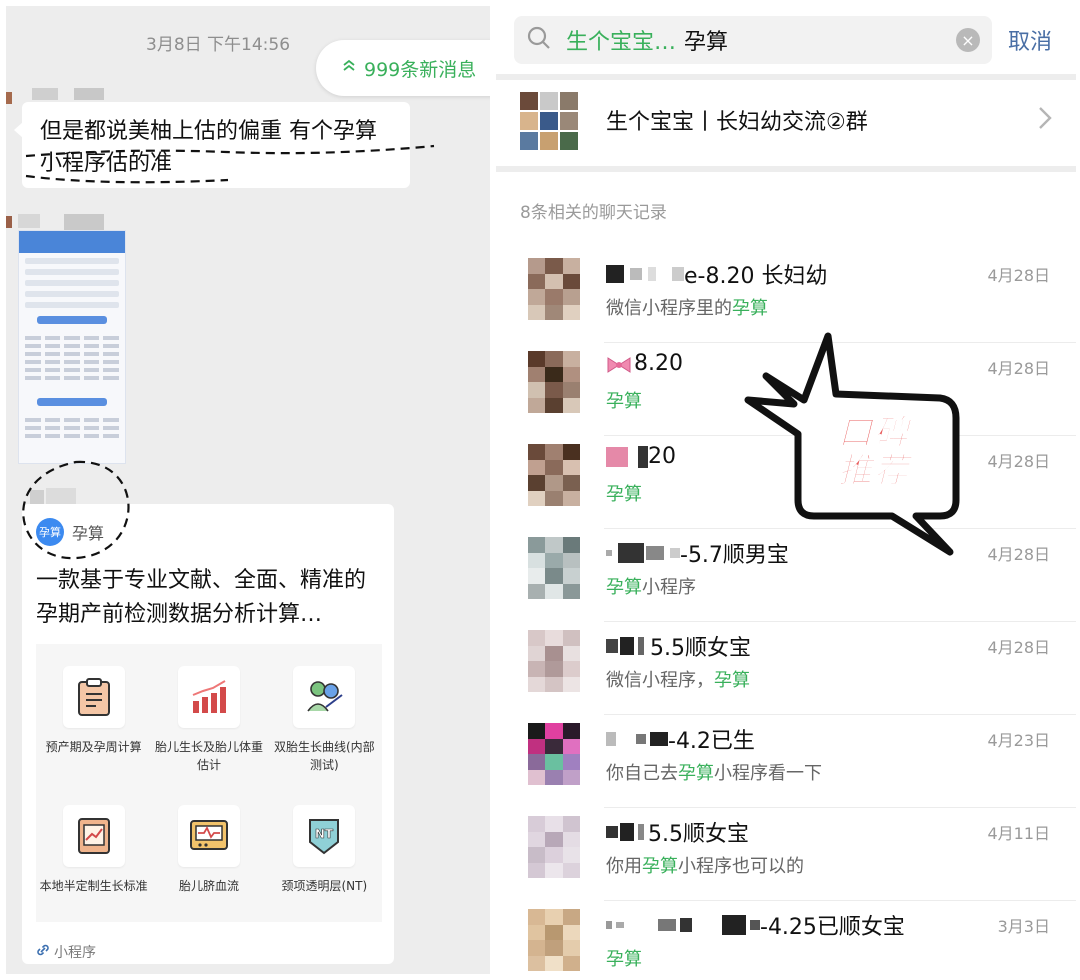 The height and width of the screenshot is (980, 1080). What do you see at coordinates (669, 587) in the screenshot?
I see `snippet-text: 小程序` at bounding box center [669, 587].